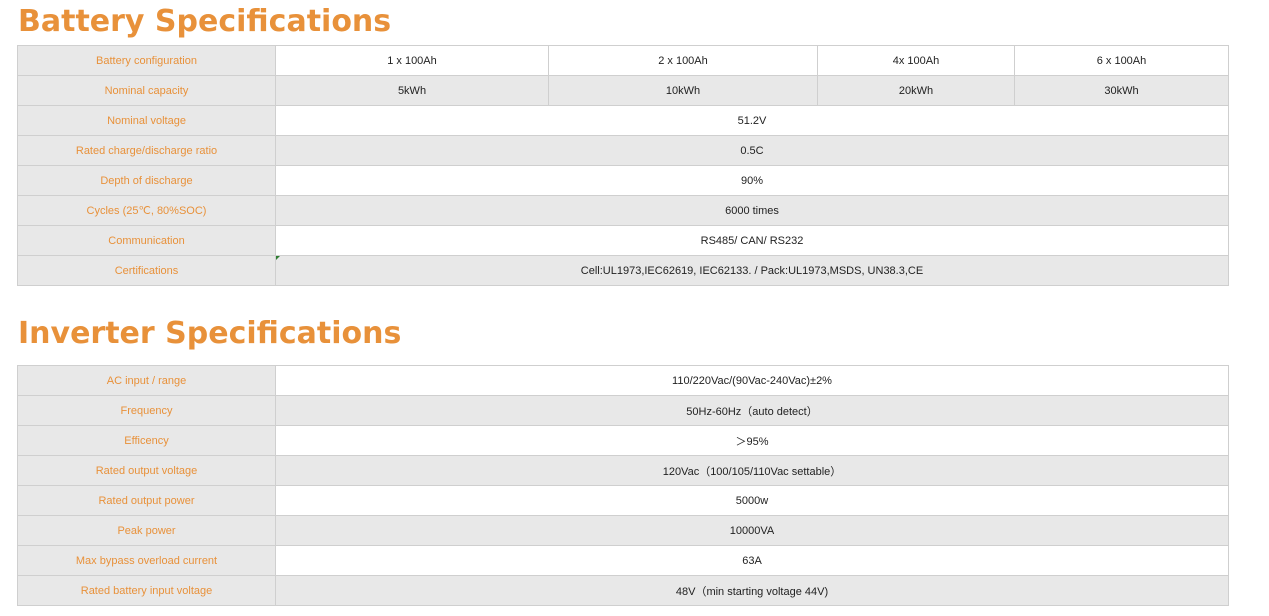 This screenshot has width=1269, height=616. I want to click on row-label: Depth of discharge, so click(146, 180).